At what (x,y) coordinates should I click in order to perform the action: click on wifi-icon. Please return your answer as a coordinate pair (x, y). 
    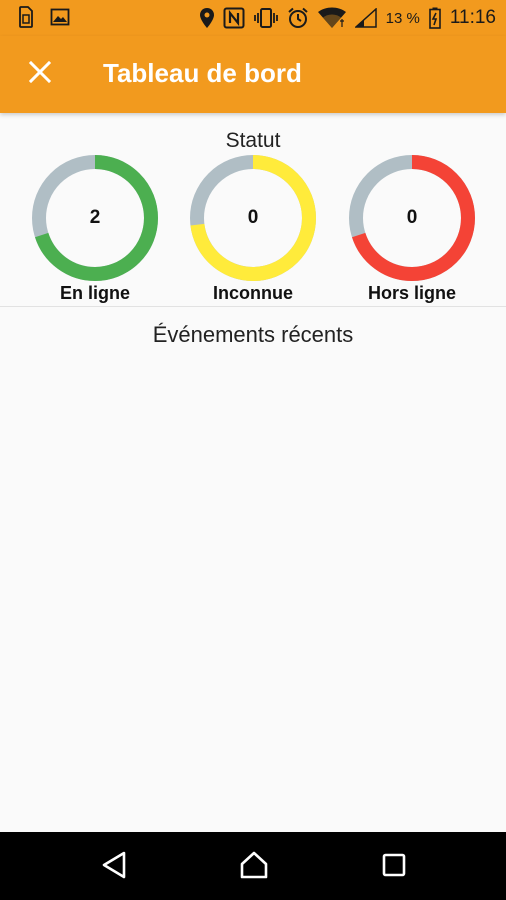
    Looking at the image, I should click on (331, 18).